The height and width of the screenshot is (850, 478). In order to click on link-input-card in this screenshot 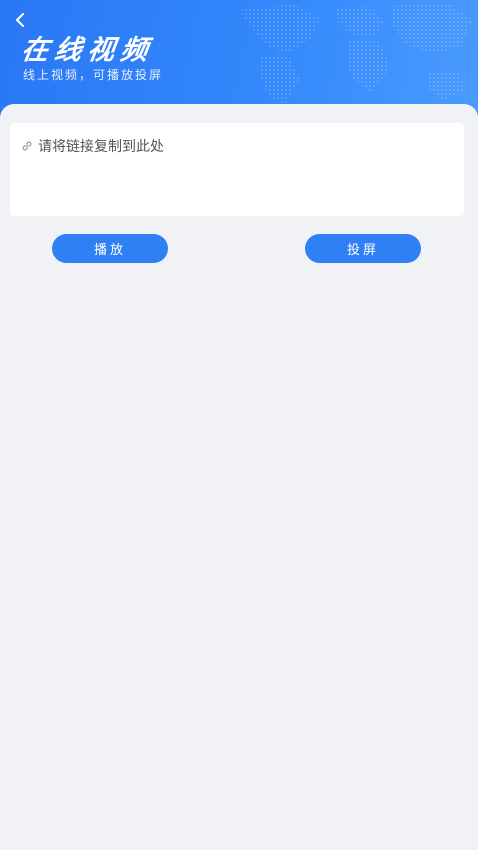, I will do `click(237, 169)`.